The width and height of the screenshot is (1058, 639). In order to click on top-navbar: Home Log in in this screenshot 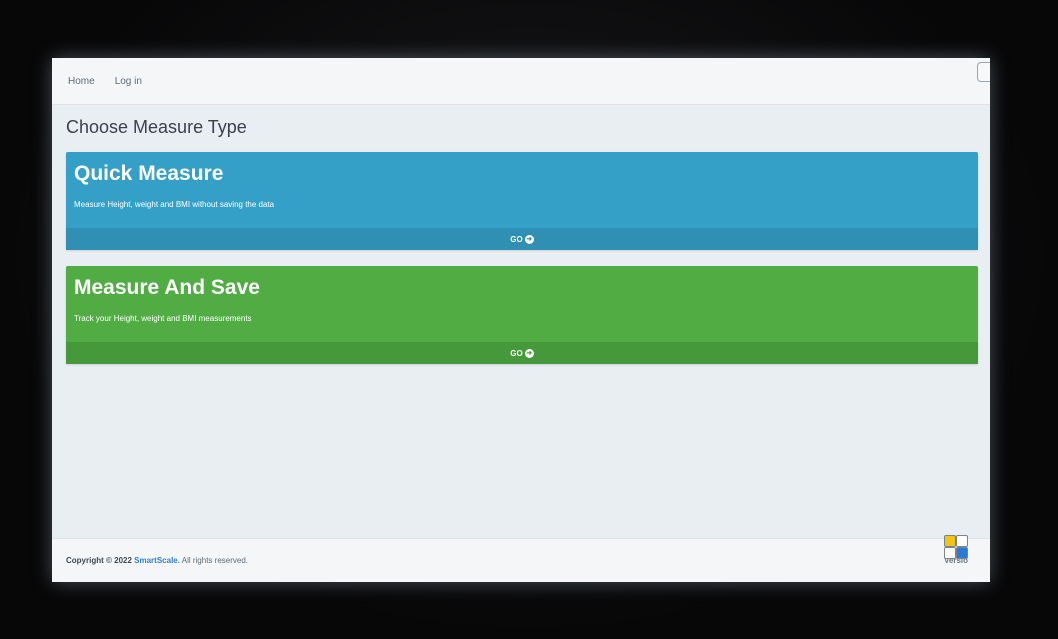, I will do `click(521, 81)`.